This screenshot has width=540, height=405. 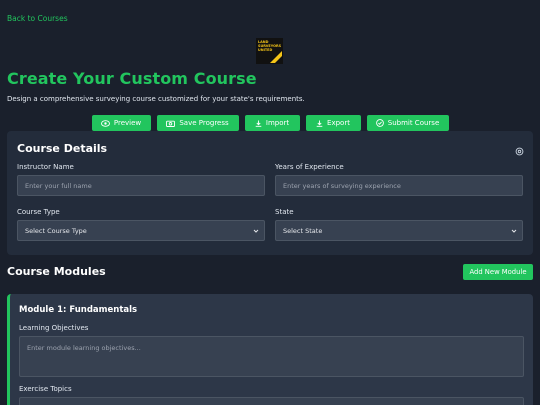 What do you see at coordinates (54, 328) in the screenshot?
I see `learning-objectives-label: Learning Objectives` at bounding box center [54, 328].